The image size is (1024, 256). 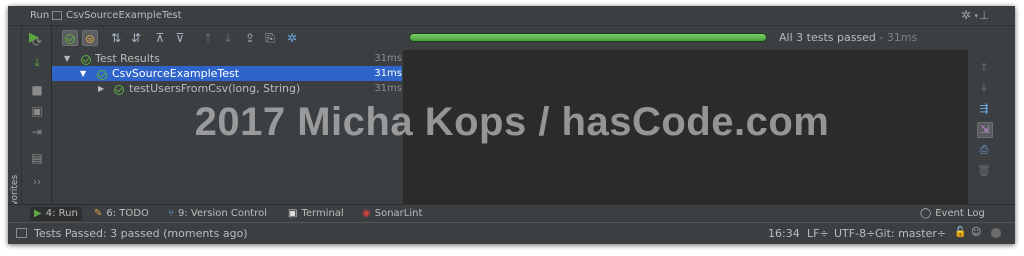 I want to click on tool-tab-label: 9: Version Control, so click(x=223, y=213).